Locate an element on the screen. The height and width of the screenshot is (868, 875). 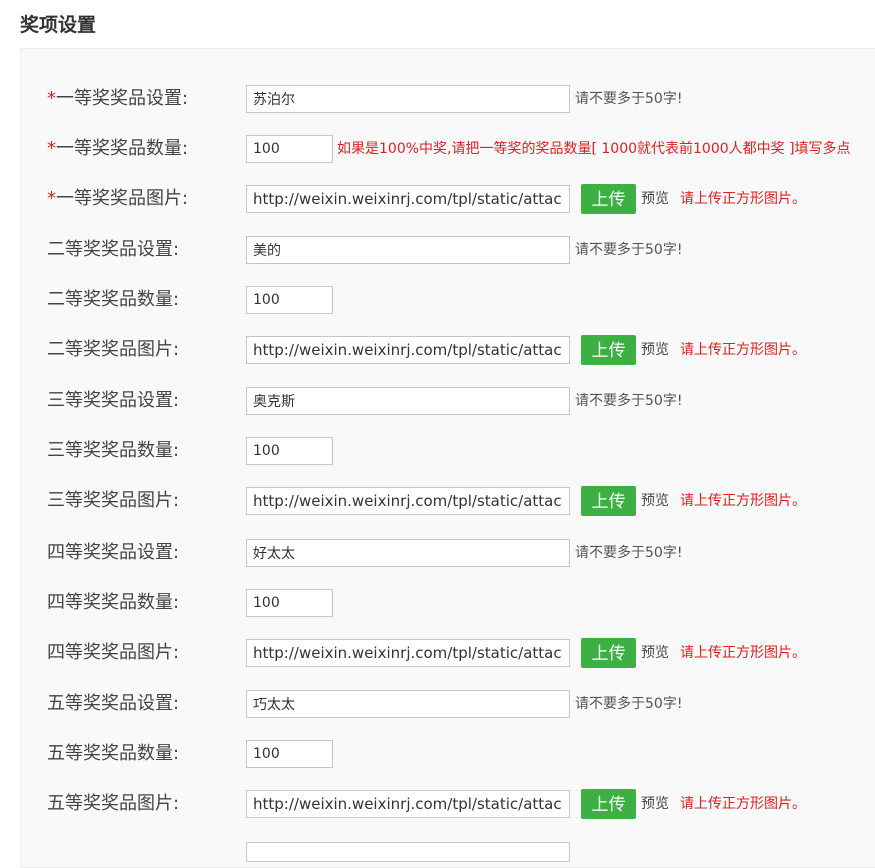
third-prize-image-url-input is located at coordinates (408, 501).